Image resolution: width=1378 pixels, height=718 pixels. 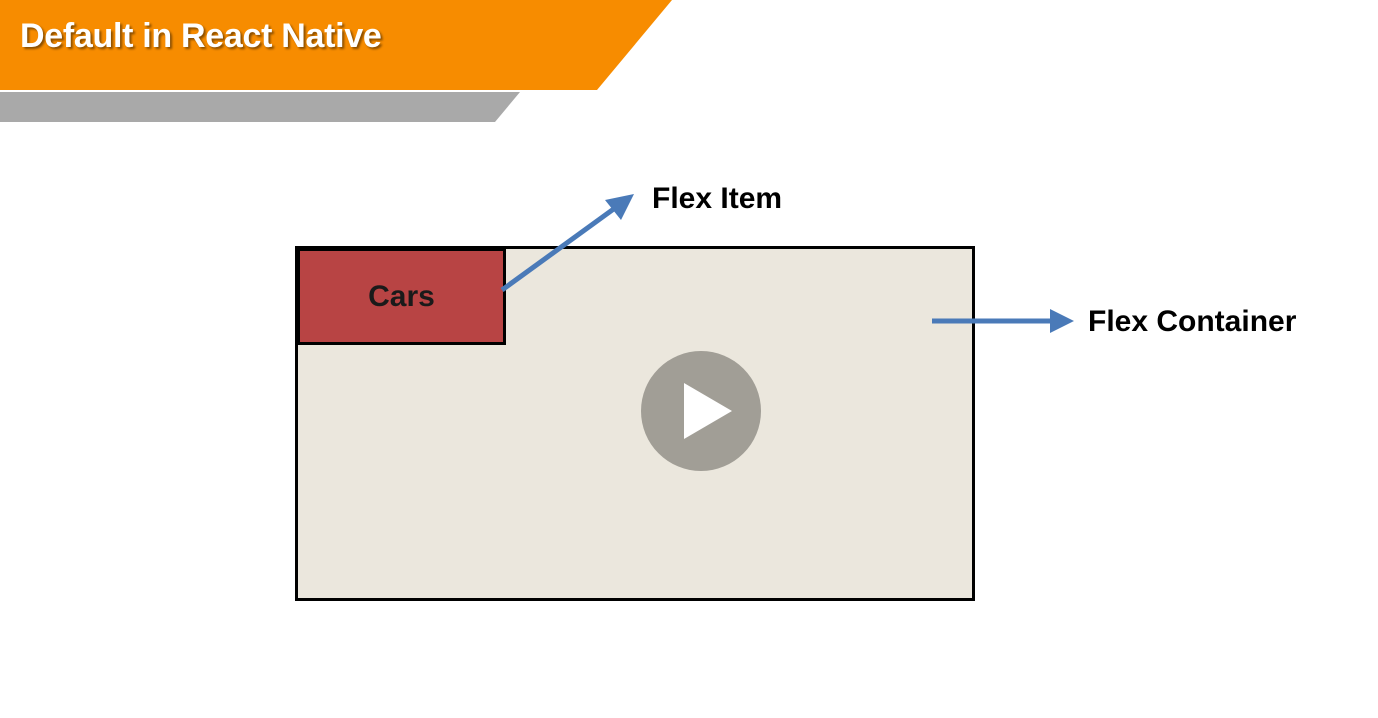 I want to click on flex-item-arrow-head, so click(x=619, y=207).